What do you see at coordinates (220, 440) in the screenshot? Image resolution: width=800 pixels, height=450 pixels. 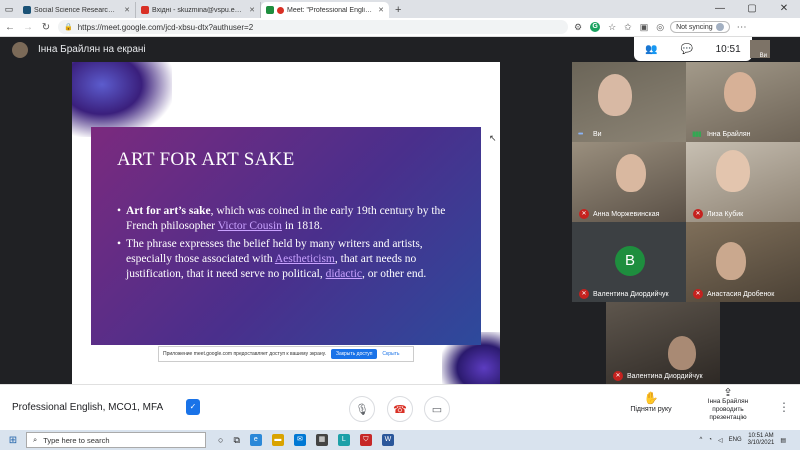 I see `cortana-icon: ○` at bounding box center [220, 440].